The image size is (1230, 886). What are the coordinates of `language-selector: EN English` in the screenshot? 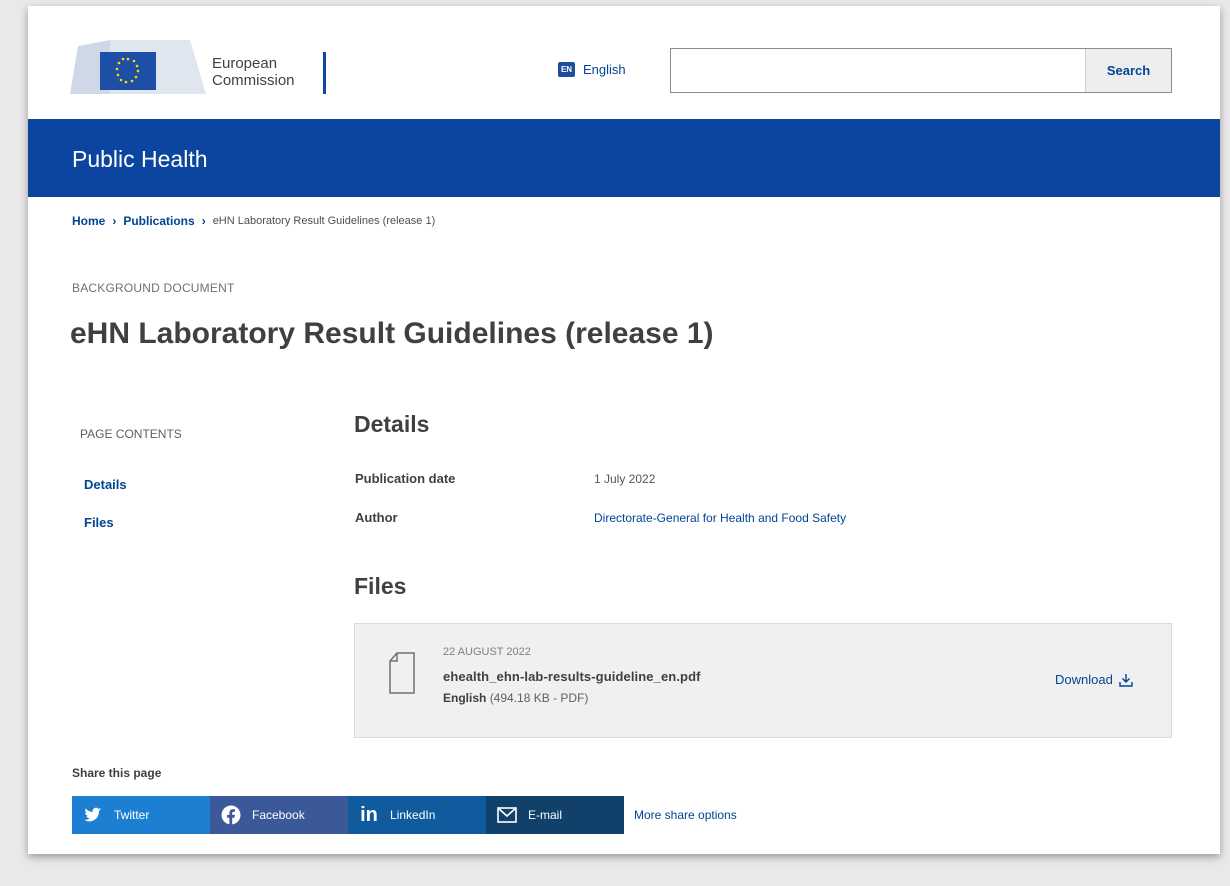 It's located at (592, 69).